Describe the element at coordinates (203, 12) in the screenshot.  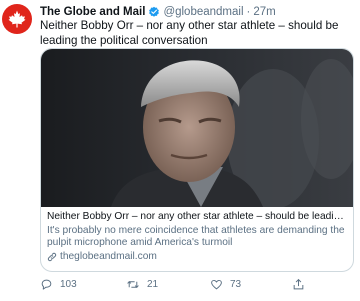
I see `author-handle: @globeandmail` at that location.